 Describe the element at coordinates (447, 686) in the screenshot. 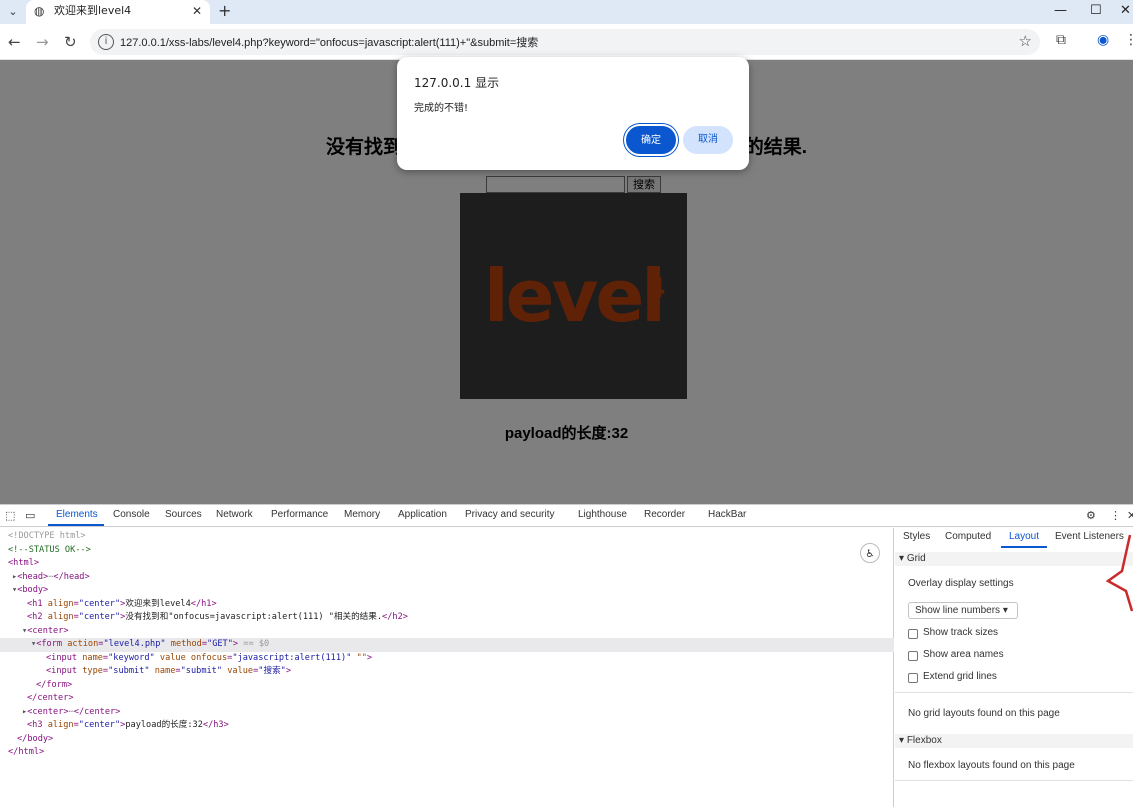

I see `dom-line-form-close: </form>` at that location.